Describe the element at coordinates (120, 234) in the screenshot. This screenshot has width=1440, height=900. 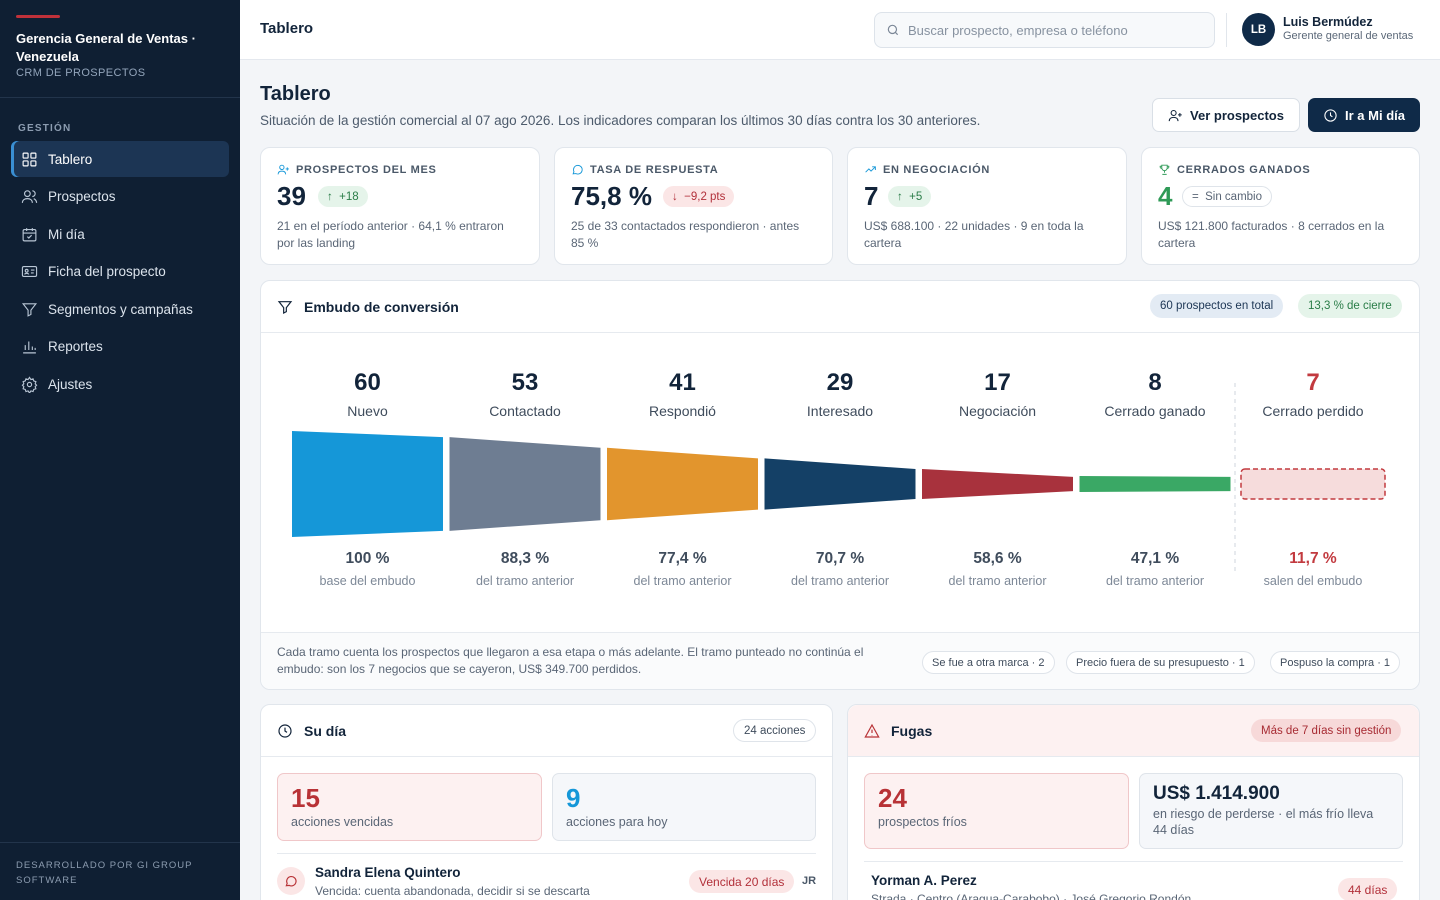
I see `sidebar-item-mi-dia: Mi día` at that location.